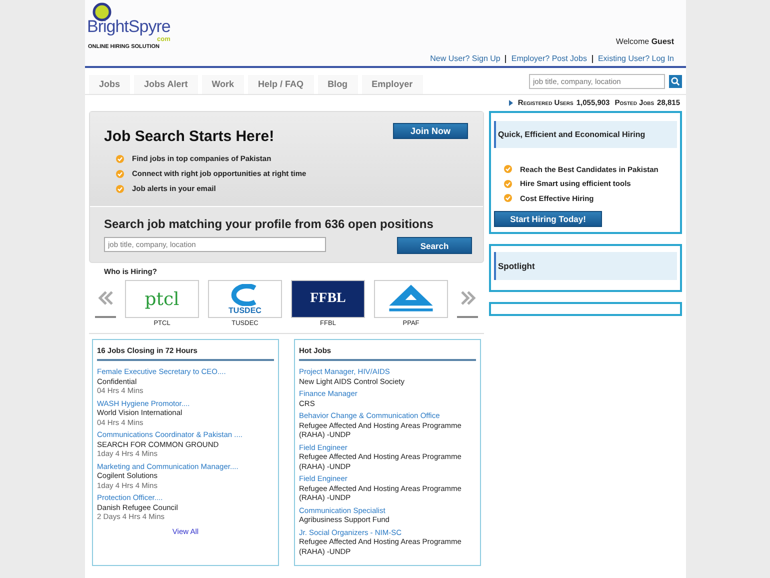  What do you see at coordinates (411, 299) in the screenshot?
I see `company-logo` at bounding box center [411, 299].